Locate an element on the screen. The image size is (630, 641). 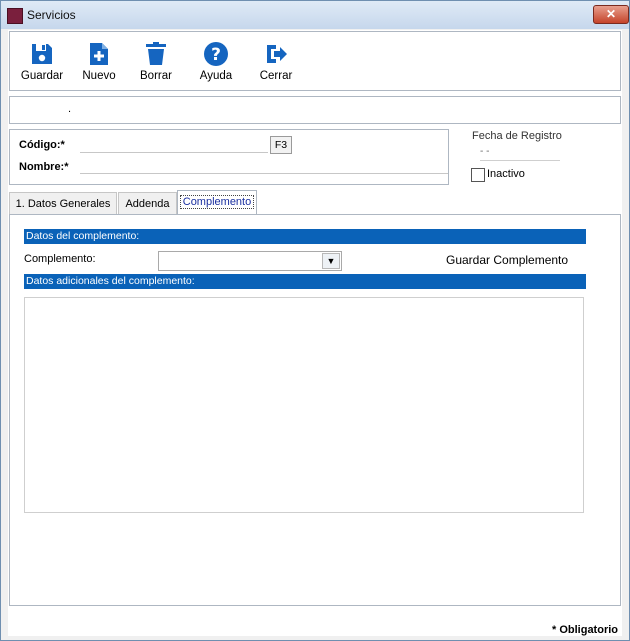
new-label: Nuevo is located at coordinates (99, 76).